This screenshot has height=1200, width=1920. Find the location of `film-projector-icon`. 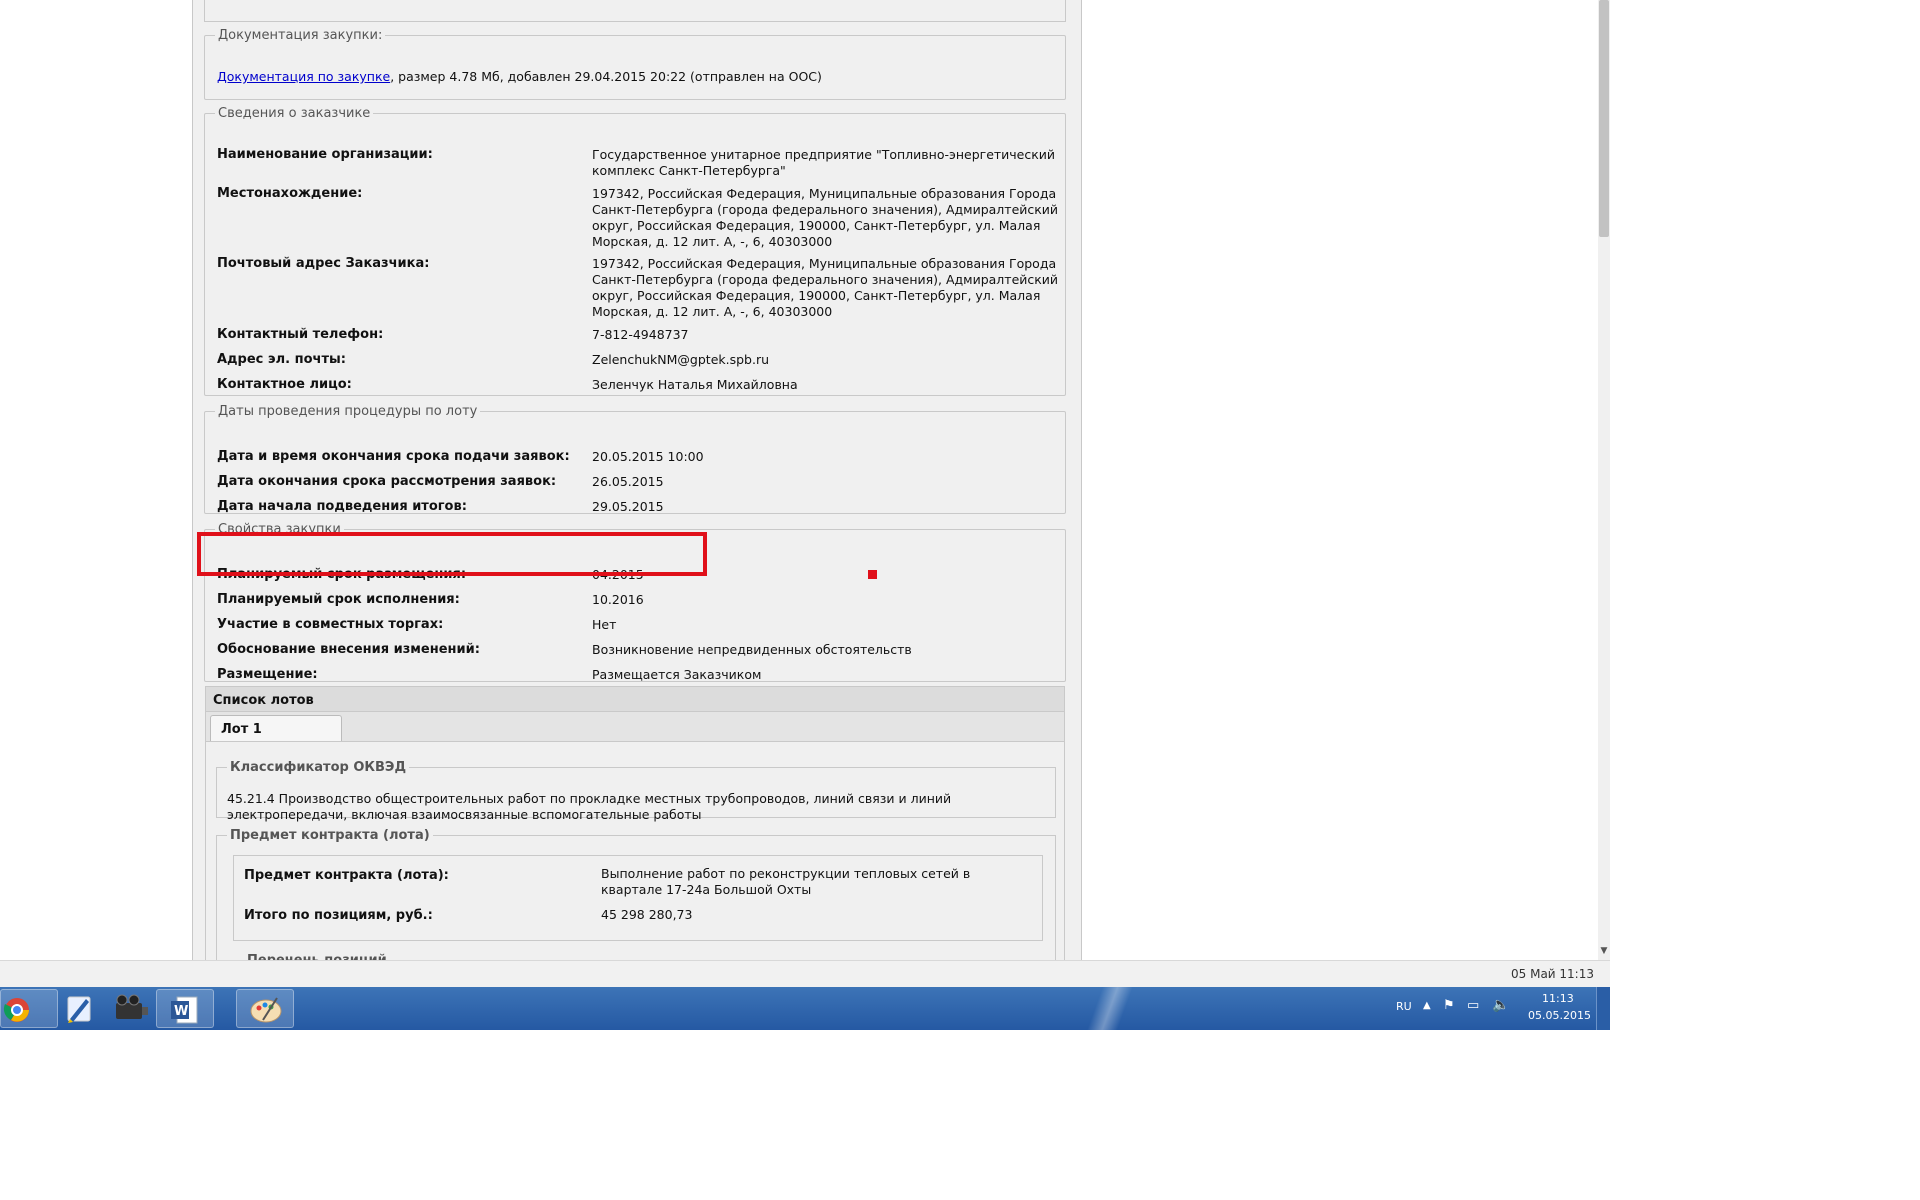

film-projector-icon is located at coordinates (132, 1006).